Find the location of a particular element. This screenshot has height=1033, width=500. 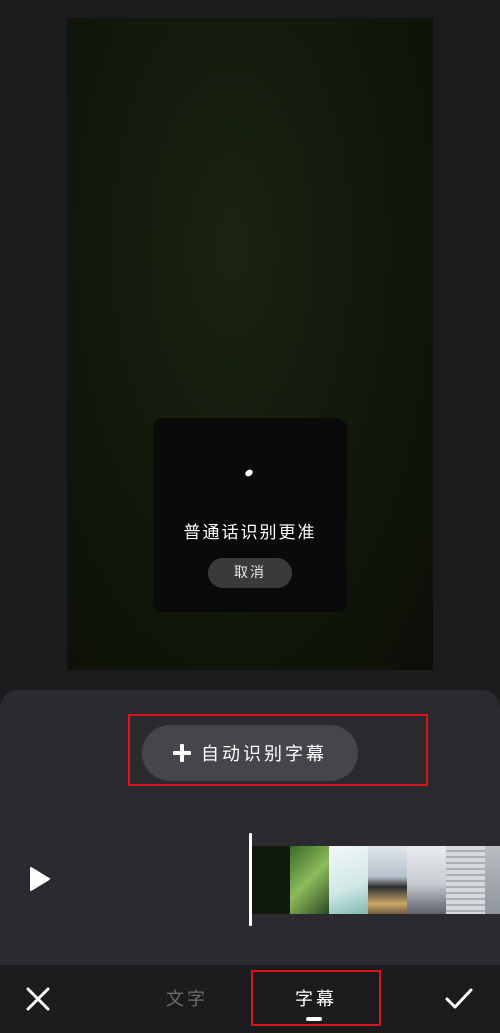

bottom-bar is located at coordinates (250, 999).